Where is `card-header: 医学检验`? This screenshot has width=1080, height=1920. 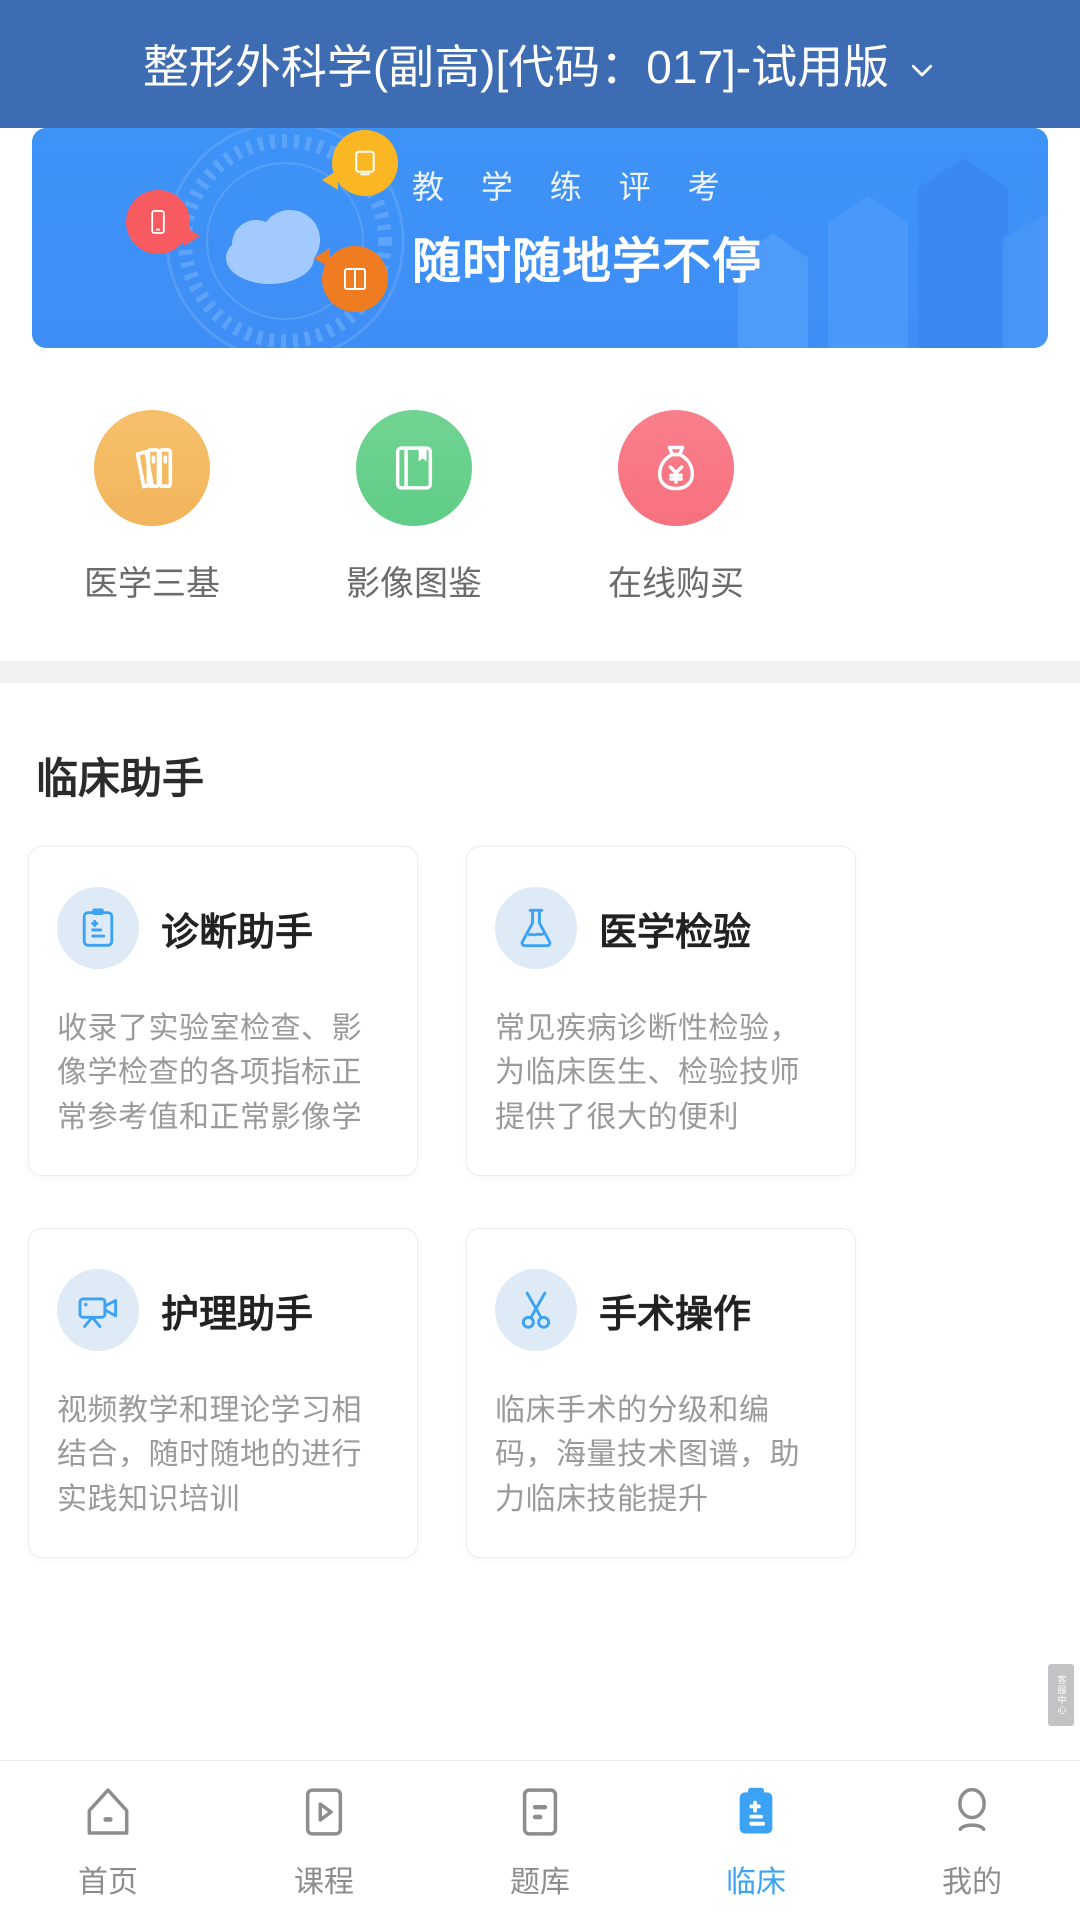
card-header: 医学检验 is located at coordinates (661, 928).